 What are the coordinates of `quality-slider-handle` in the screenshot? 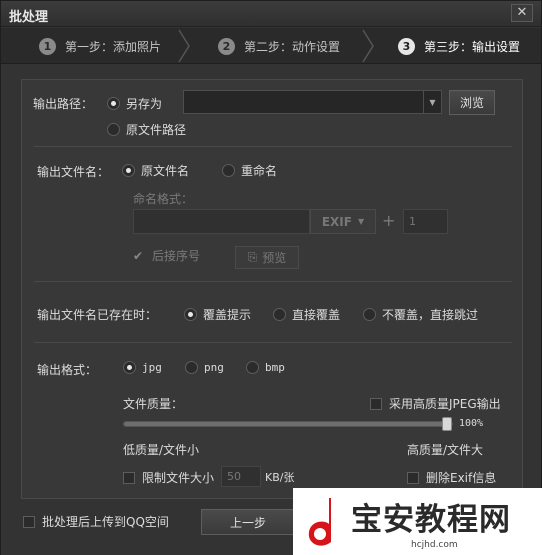 It's located at (447, 424).